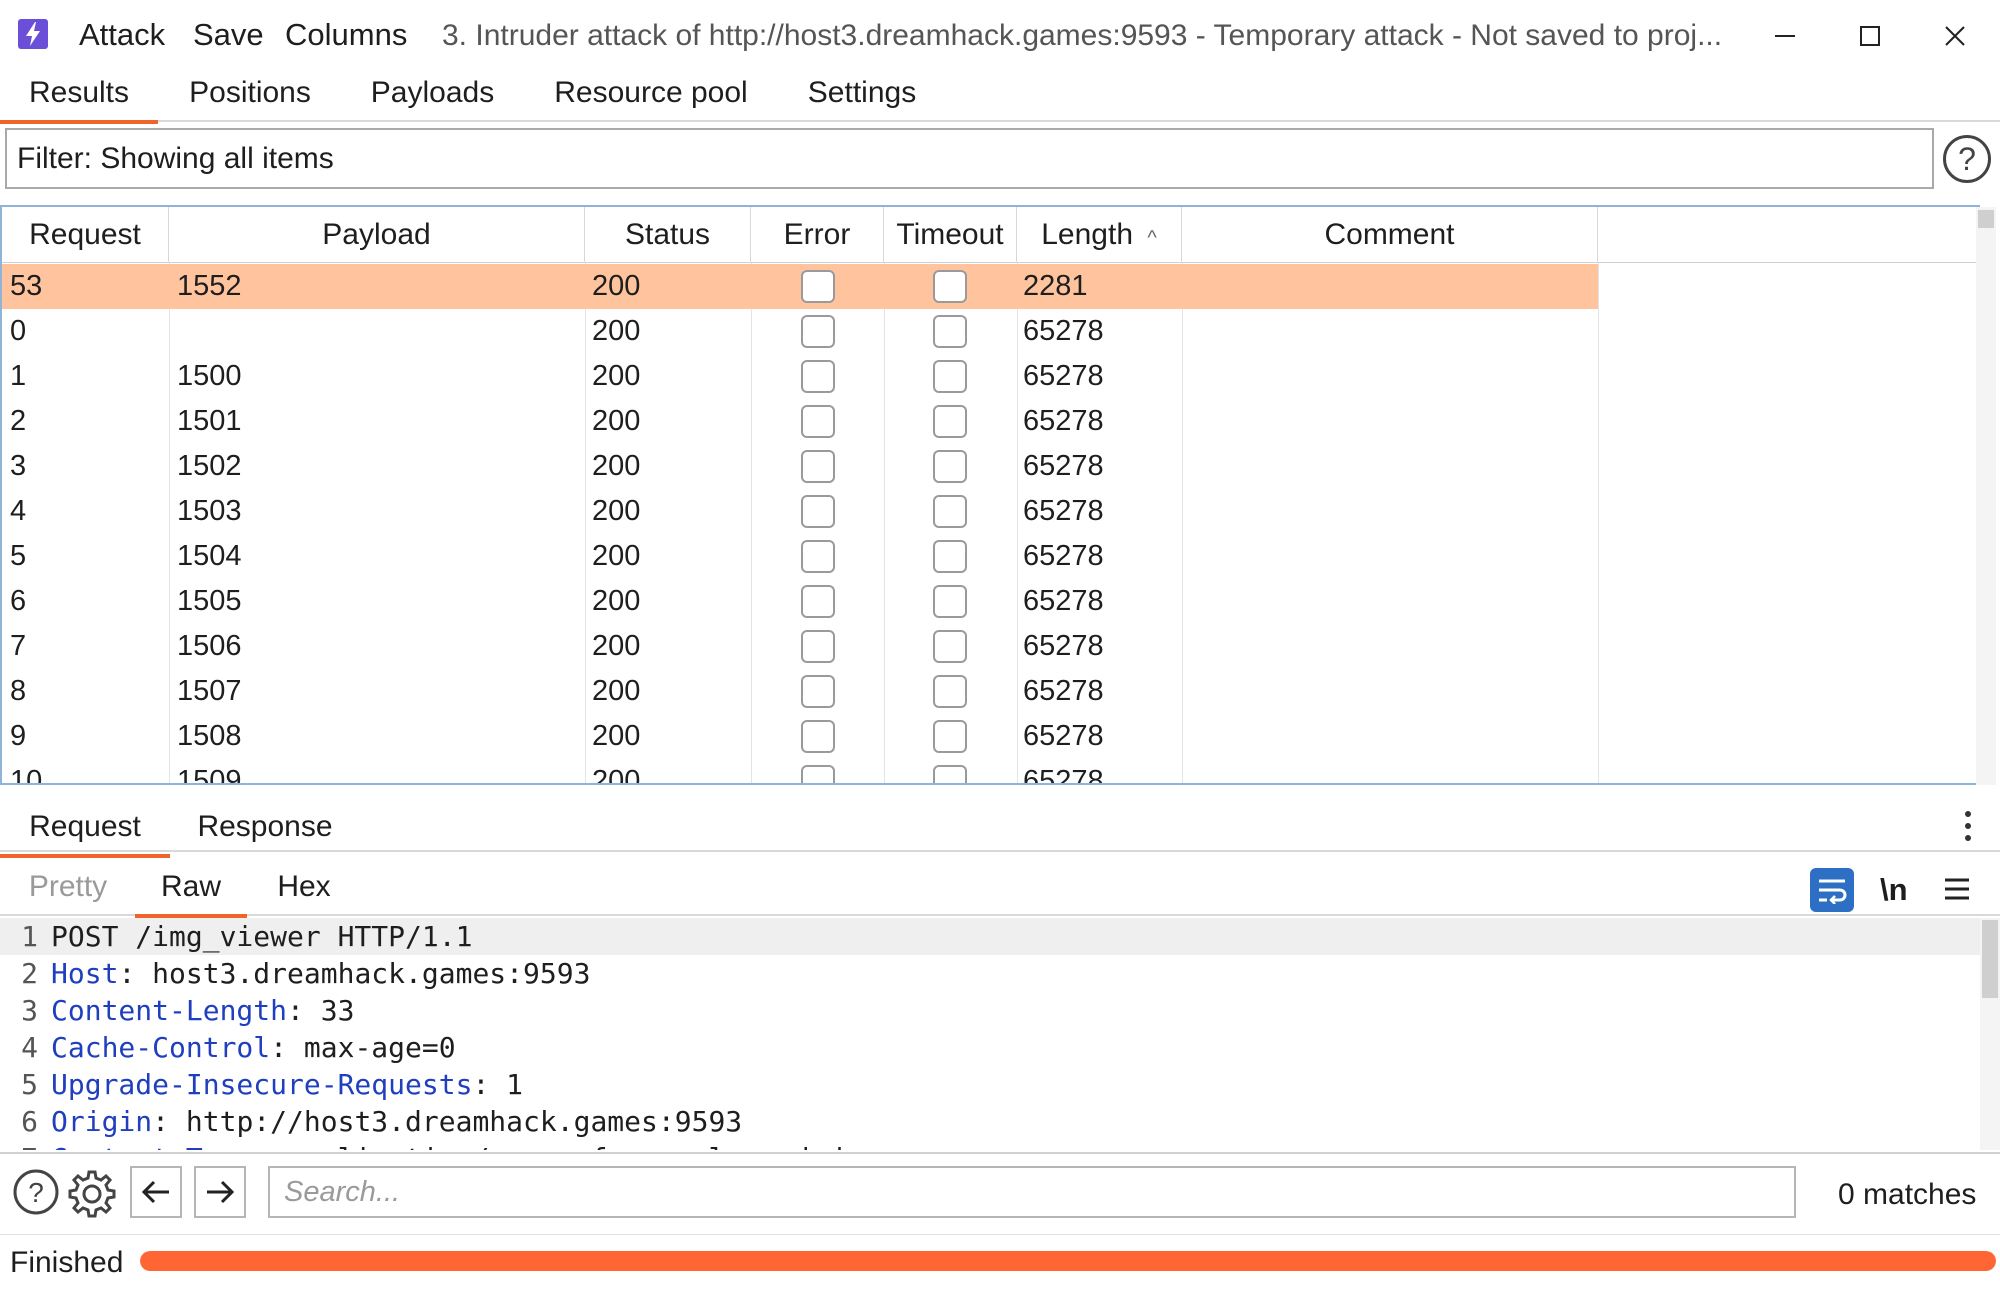  What do you see at coordinates (191, 892) in the screenshot?
I see `tab-raw: Raw` at bounding box center [191, 892].